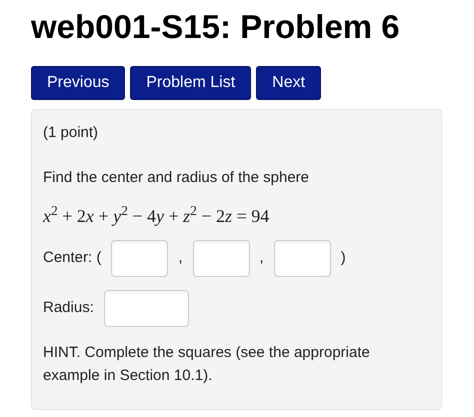  What do you see at coordinates (191, 83) in the screenshot?
I see `nav-button: Problem List` at bounding box center [191, 83].